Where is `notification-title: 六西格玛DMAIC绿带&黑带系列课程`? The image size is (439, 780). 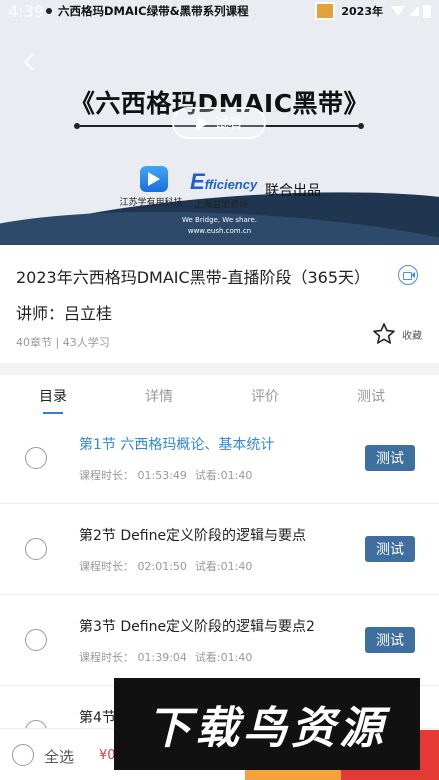 notification-title: 六西格玛DMAIC绿带&黑带系列课程 is located at coordinates (153, 11).